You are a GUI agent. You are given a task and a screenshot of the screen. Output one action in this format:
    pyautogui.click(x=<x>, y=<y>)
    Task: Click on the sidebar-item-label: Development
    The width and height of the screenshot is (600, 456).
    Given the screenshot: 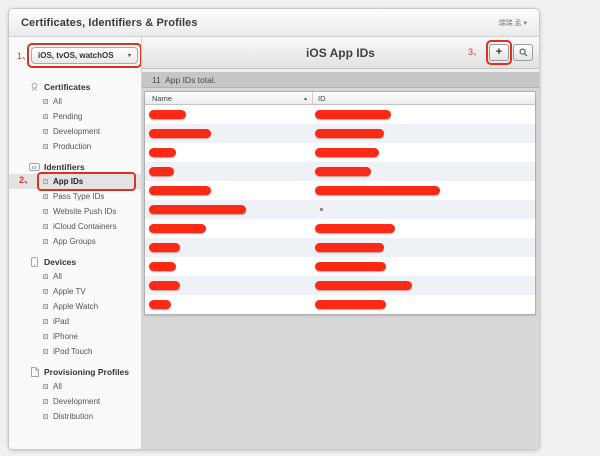 What is the action you would take?
    pyautogui.click(x=77, y=401)
    